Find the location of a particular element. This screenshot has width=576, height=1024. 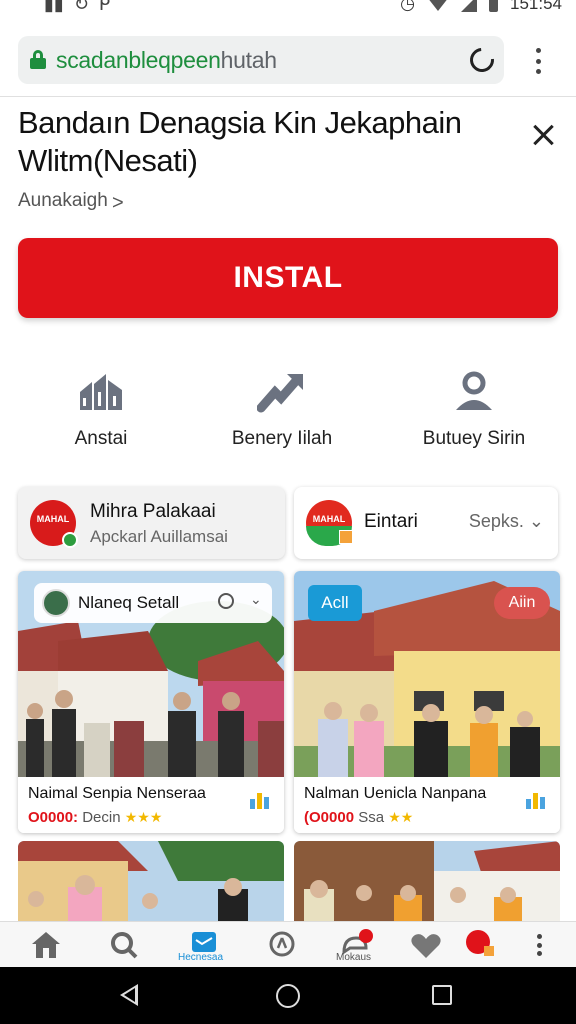

close-icon is located at coordinates (544, 136).